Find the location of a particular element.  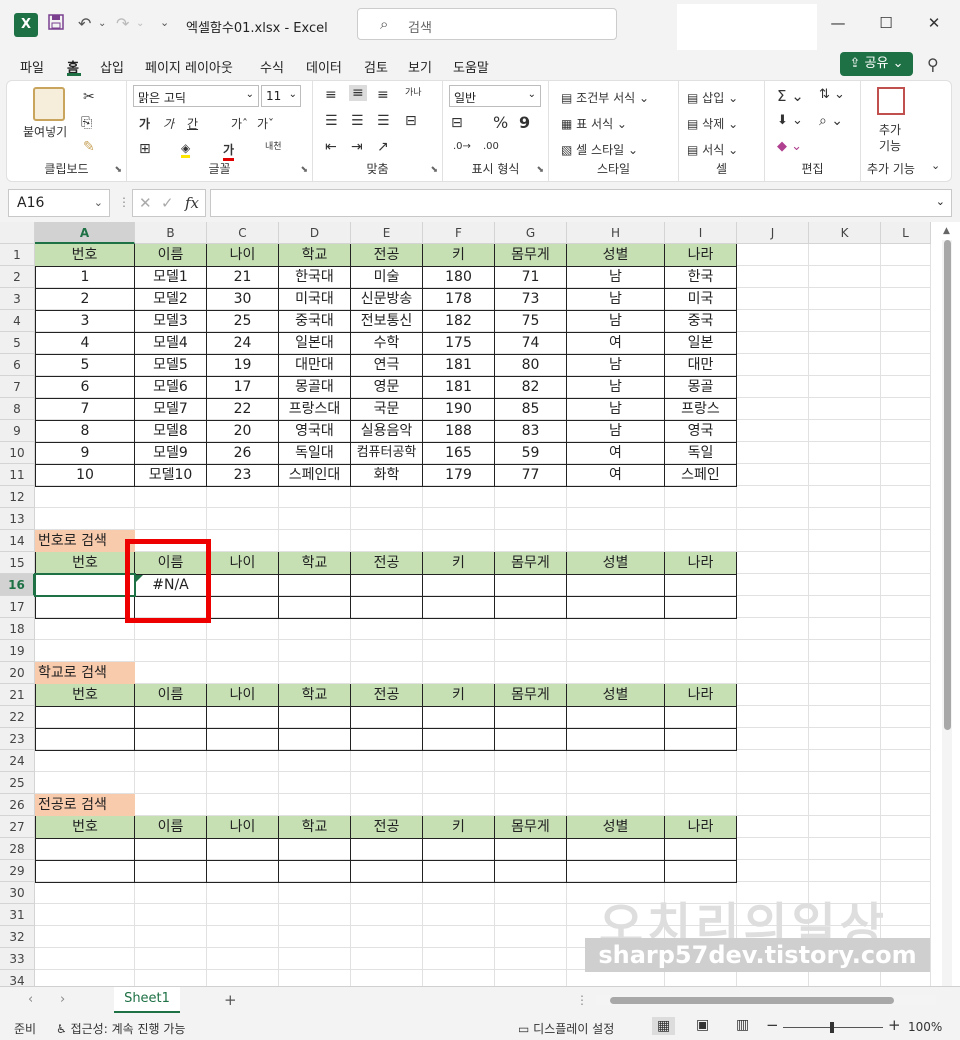

tab-help: 도움말 is located at coordinates (471, 66).